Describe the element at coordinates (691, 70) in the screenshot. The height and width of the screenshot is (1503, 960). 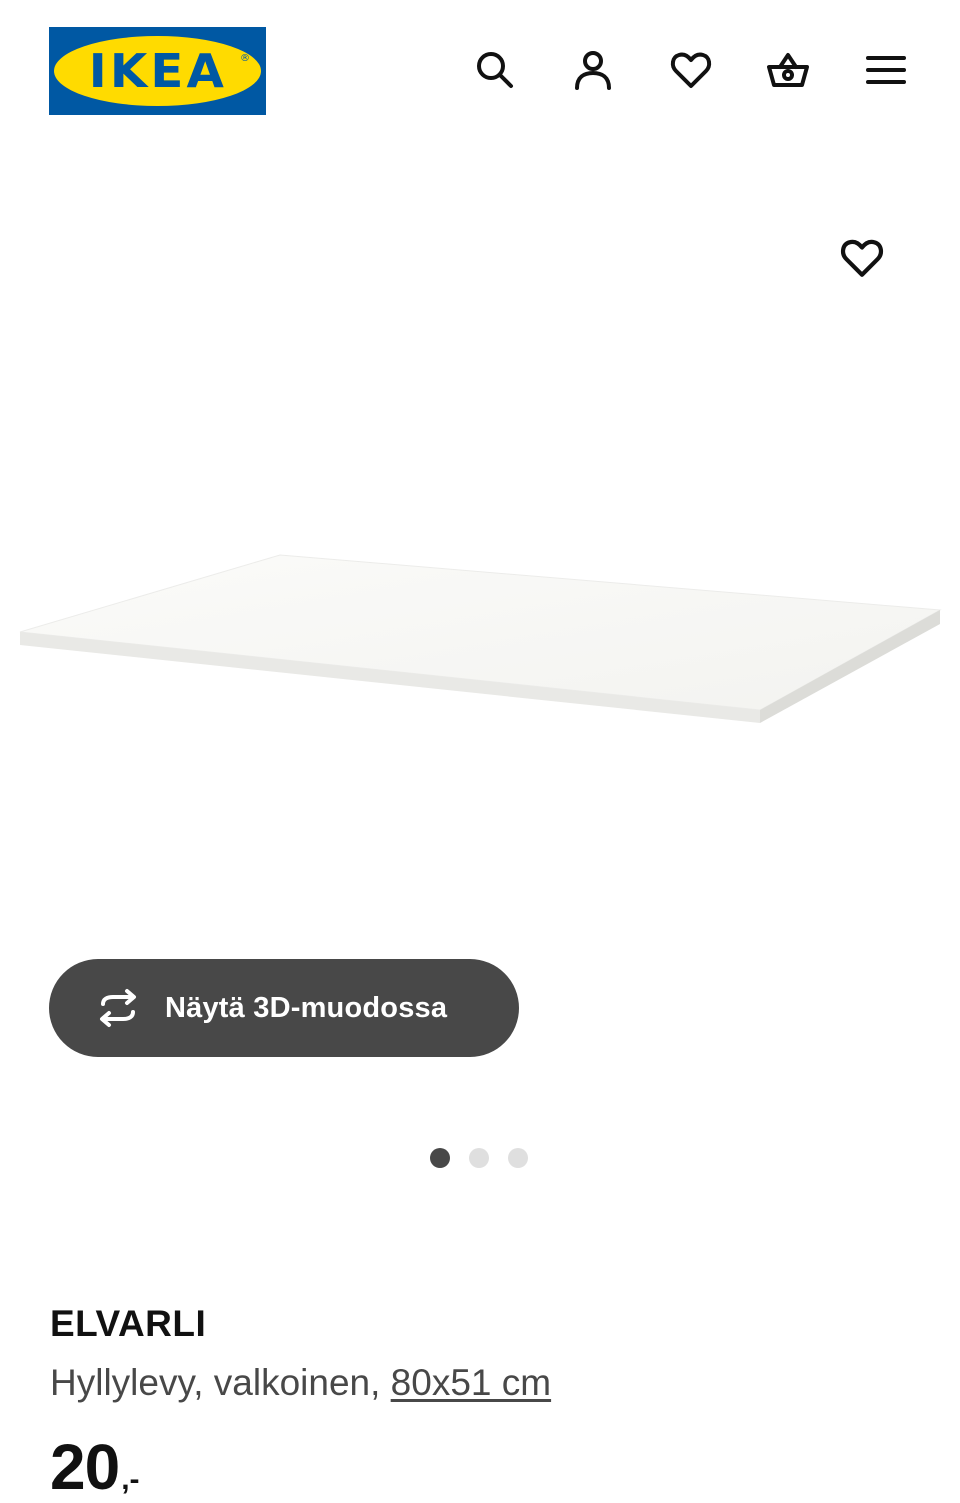
I see `heart-icon` at that location.